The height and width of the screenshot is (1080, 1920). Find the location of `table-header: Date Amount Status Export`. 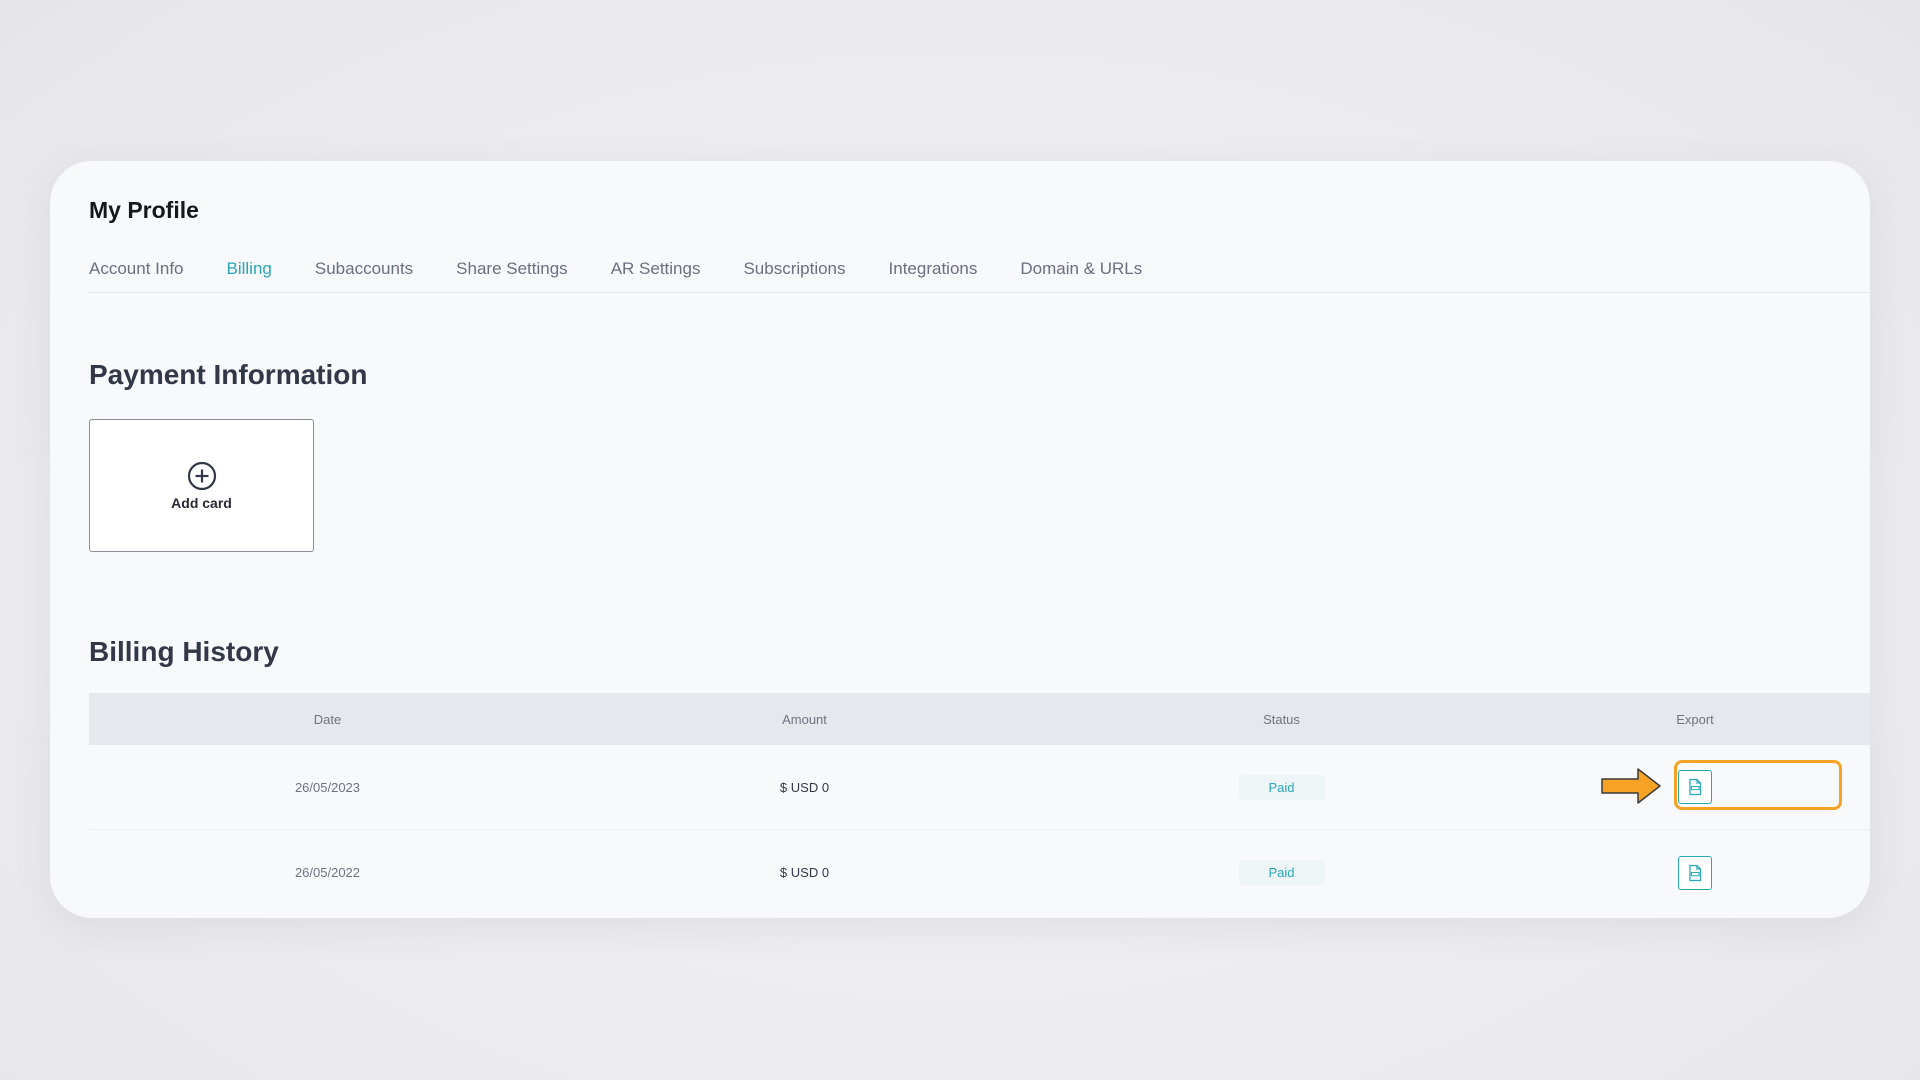

table-header: Date Amount Status Export is located at coordinates (979, 719).